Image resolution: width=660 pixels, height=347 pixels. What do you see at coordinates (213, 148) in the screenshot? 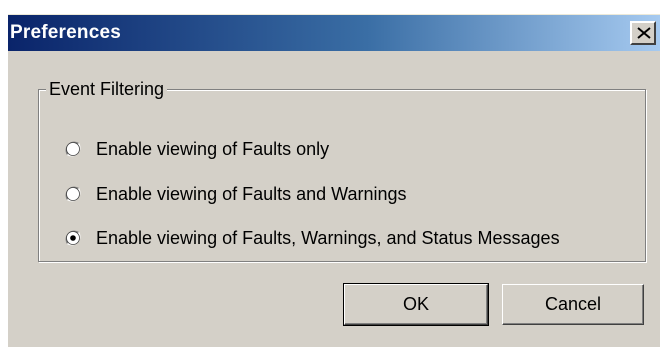
I see `radio-label-faults-only: Enable viewing of Faults only` at bounding box center [213, 148].